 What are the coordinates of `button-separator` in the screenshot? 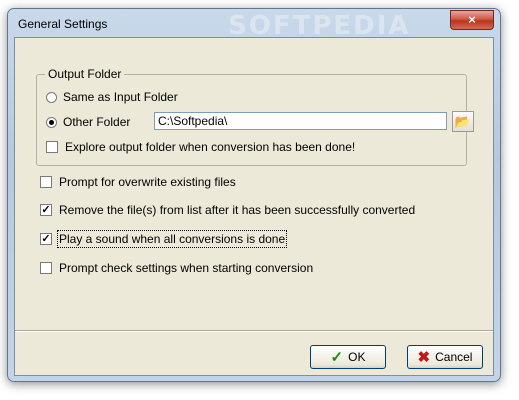 It's located at (254, 331).